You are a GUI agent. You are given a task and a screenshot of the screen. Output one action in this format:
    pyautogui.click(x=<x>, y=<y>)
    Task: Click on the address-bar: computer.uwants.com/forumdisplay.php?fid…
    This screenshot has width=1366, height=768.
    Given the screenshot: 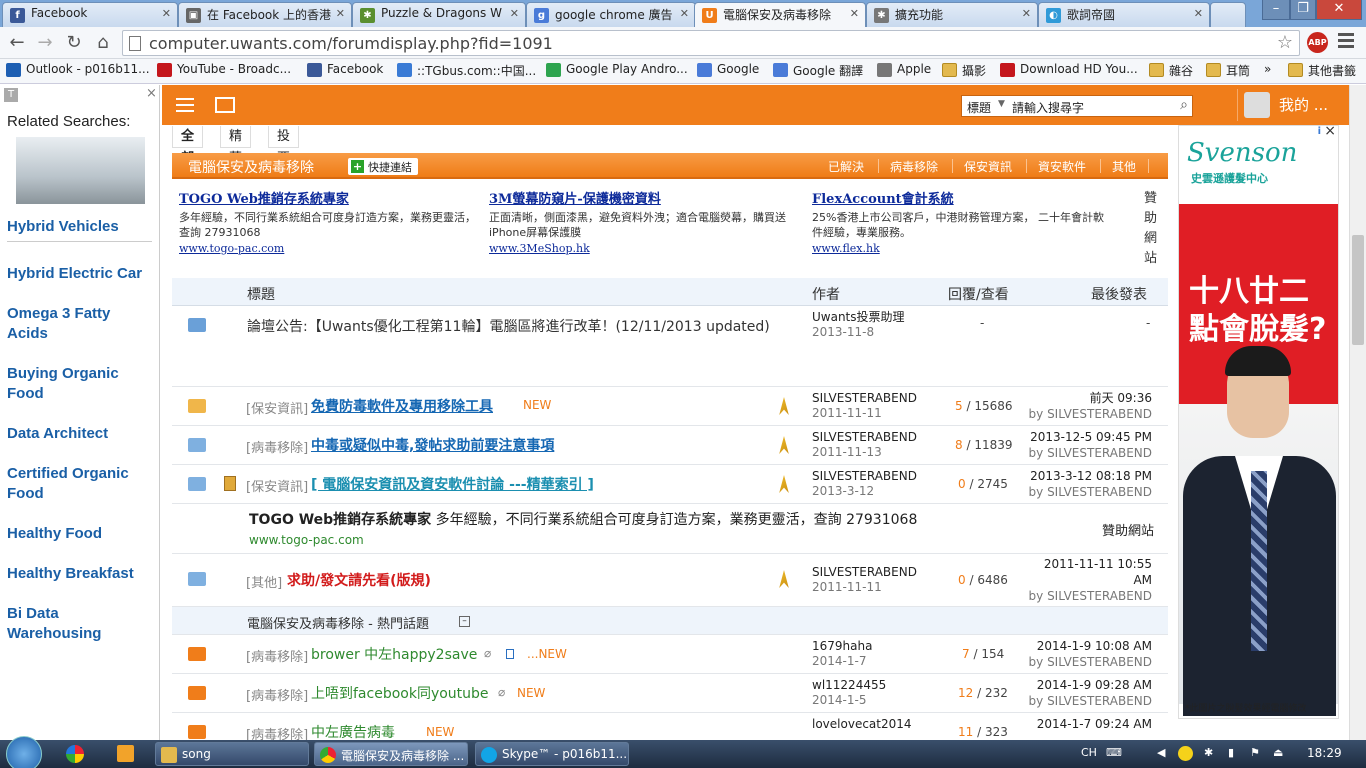 What is the action you would take?
    pyautogui.click(x=711, y=43)
    